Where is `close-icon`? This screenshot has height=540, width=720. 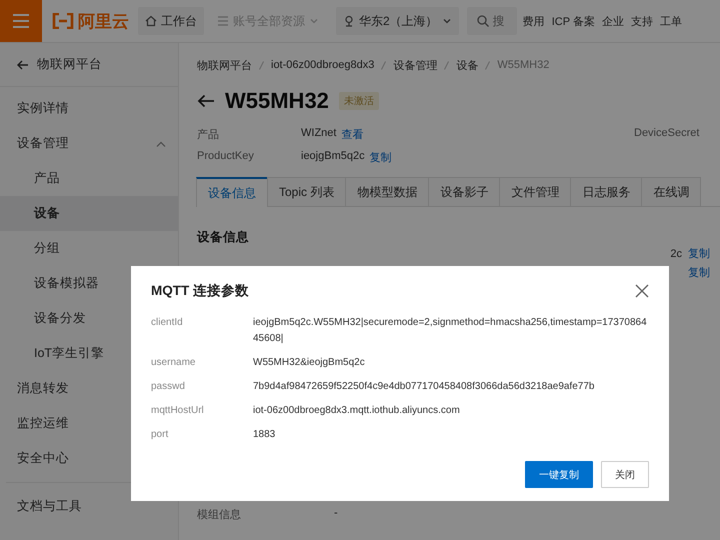 close-icon is located at coordinates (642, 291).